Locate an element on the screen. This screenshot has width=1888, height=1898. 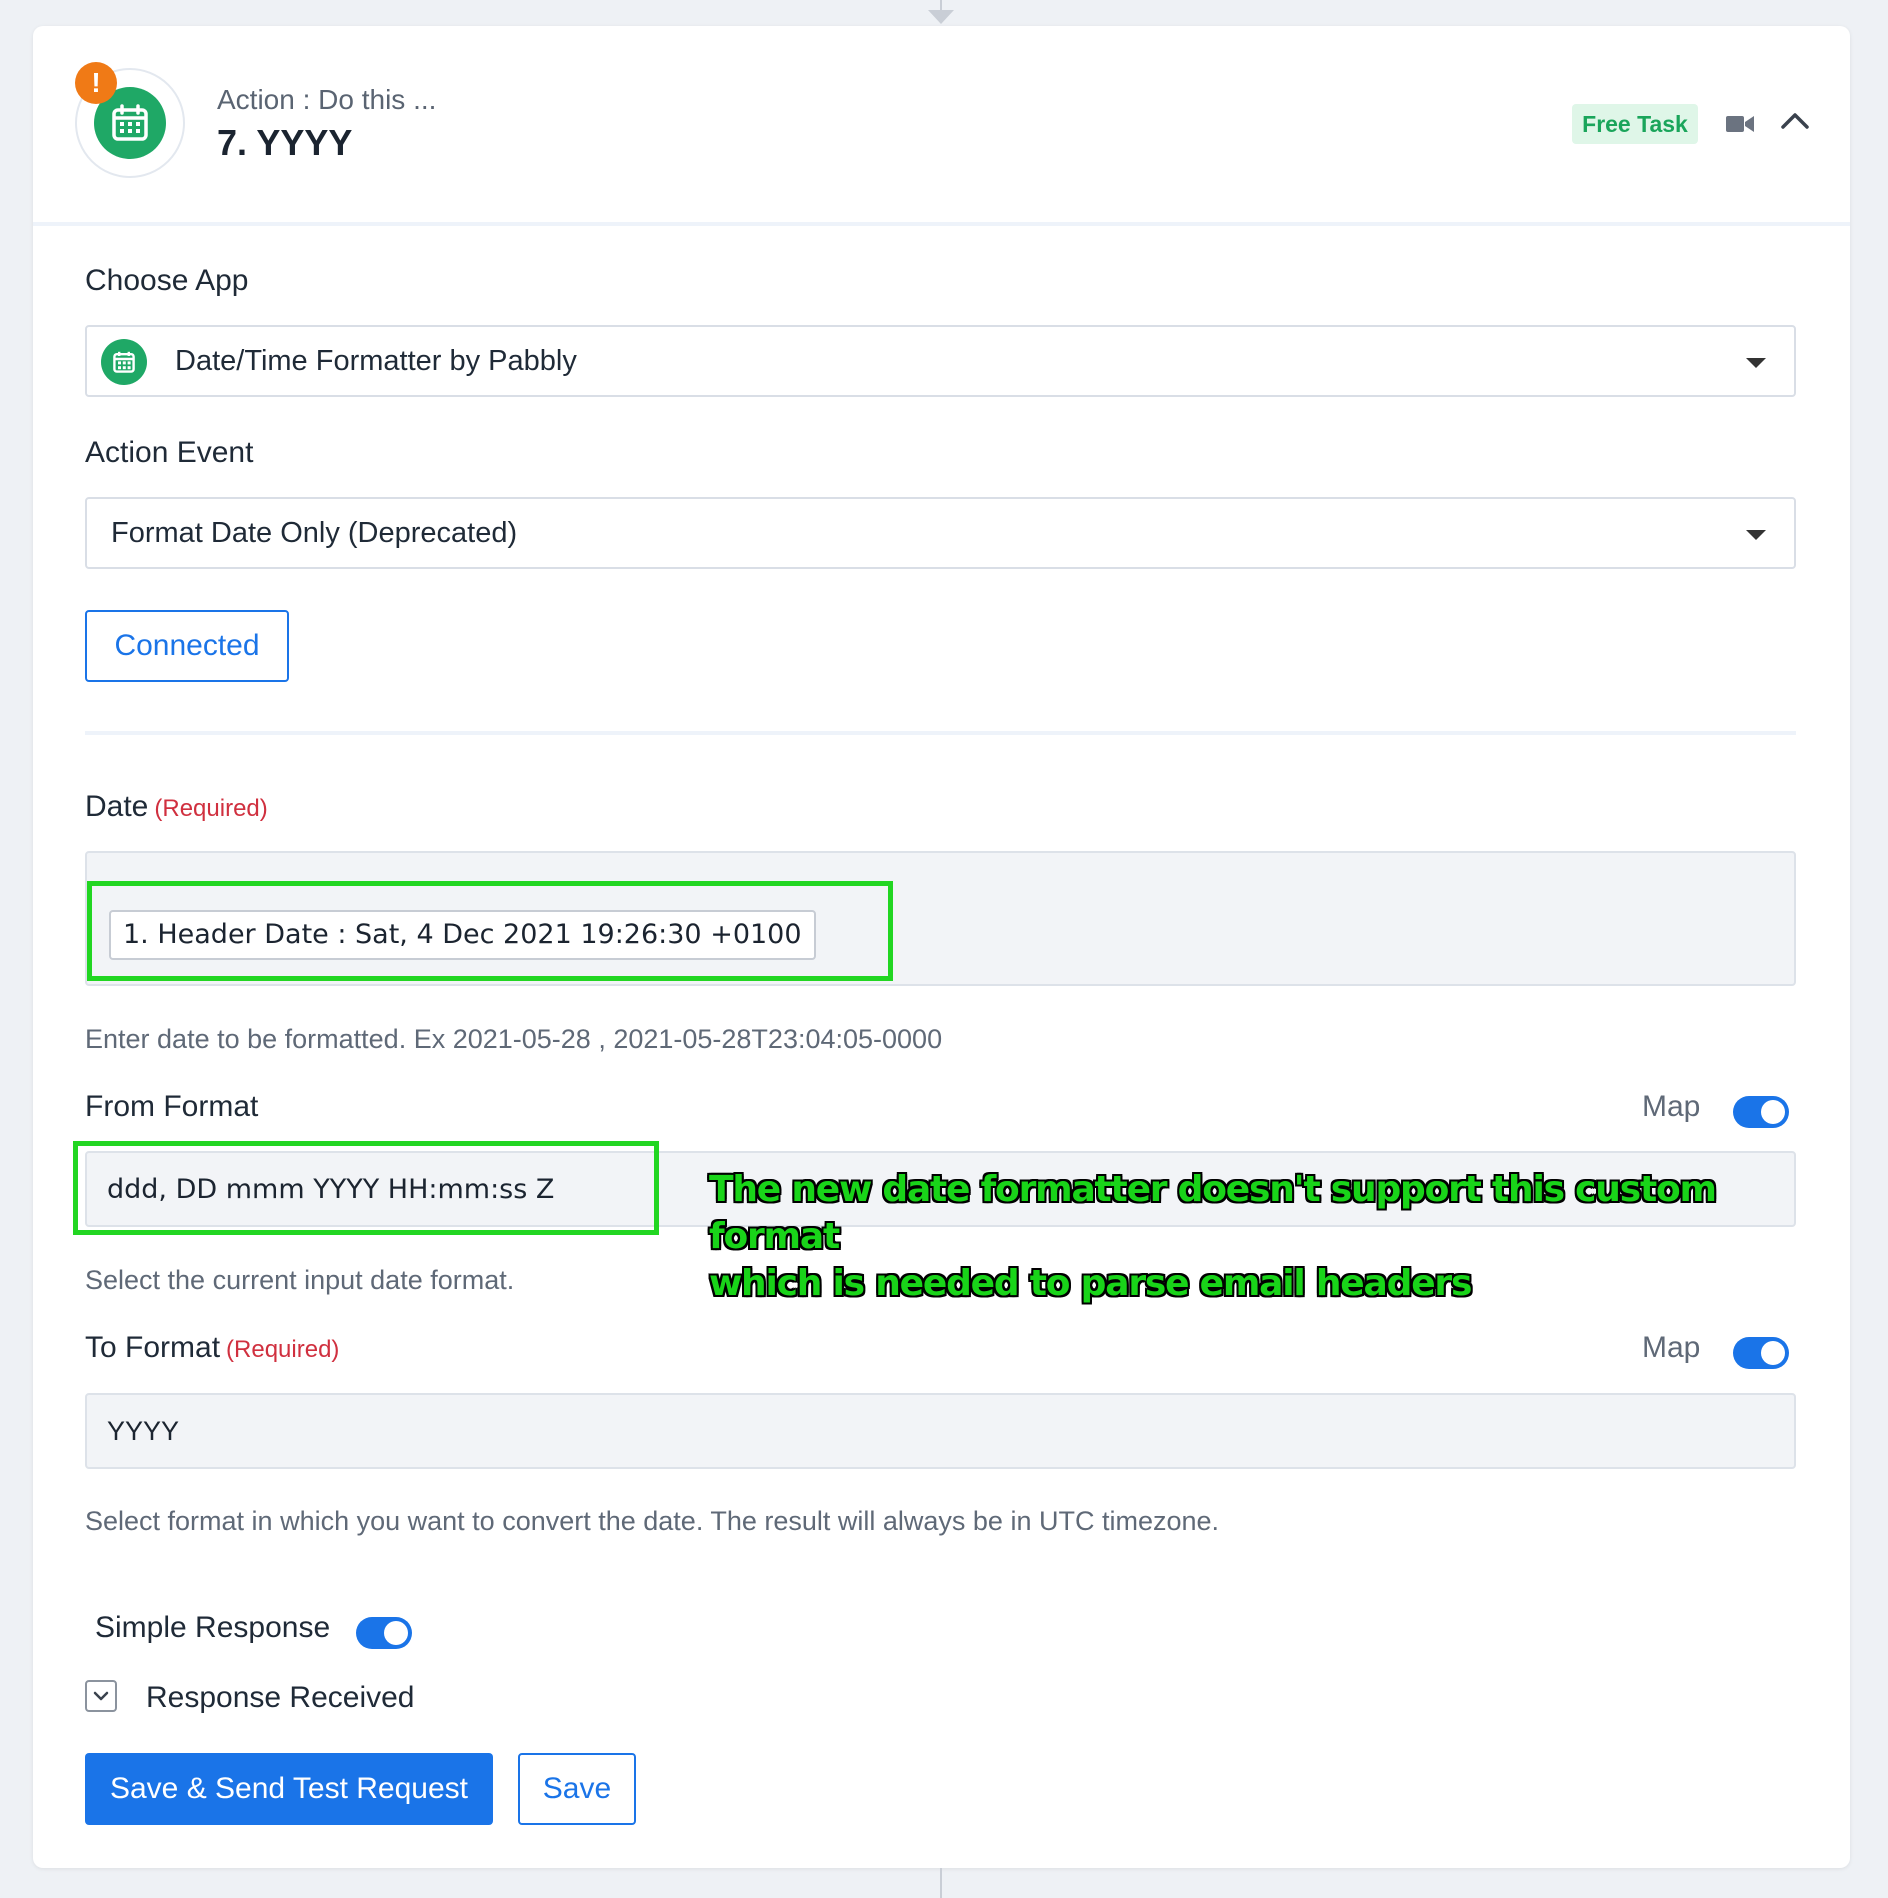
simple-response-label: Simple Response is located at coordinates (213, 1627).